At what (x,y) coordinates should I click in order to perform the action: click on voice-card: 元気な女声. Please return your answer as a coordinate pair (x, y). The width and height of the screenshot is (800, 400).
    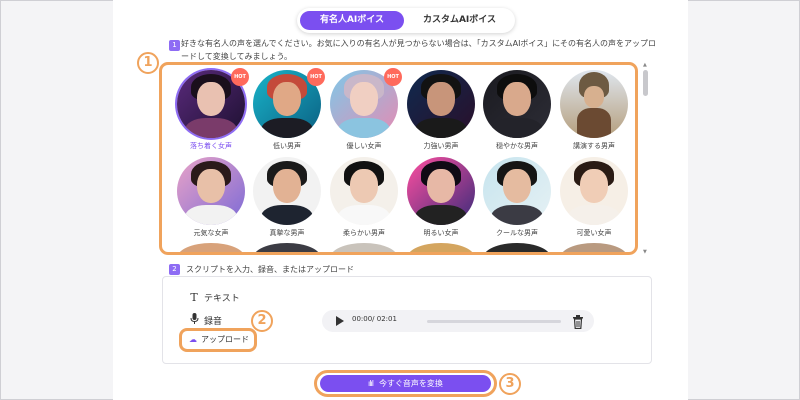
    Looking at the image, I should click on (211, 197).